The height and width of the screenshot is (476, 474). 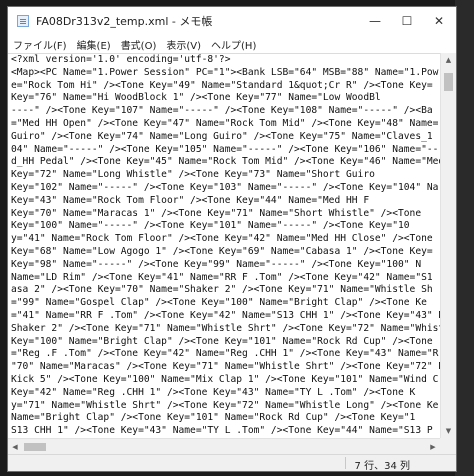 What do you see at coordinates (96, 44) in the screenshot?
I see `menu-edit: 編集(E)` at bounding box center [96, 44].